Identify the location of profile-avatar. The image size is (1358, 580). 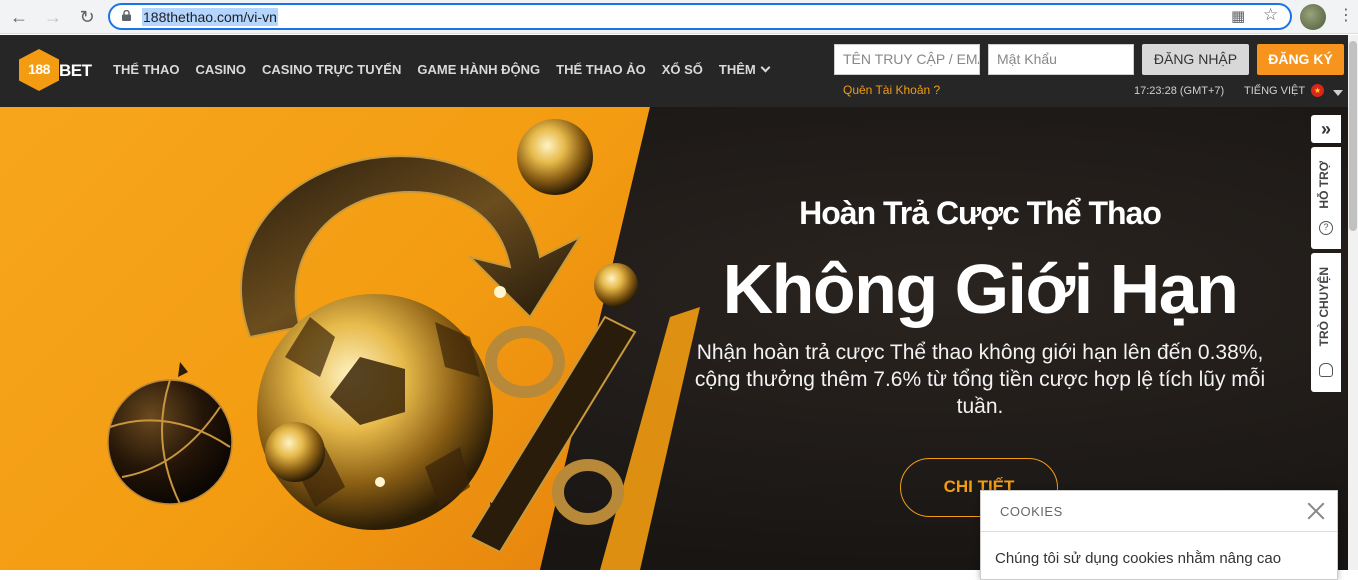
(1313, 17).